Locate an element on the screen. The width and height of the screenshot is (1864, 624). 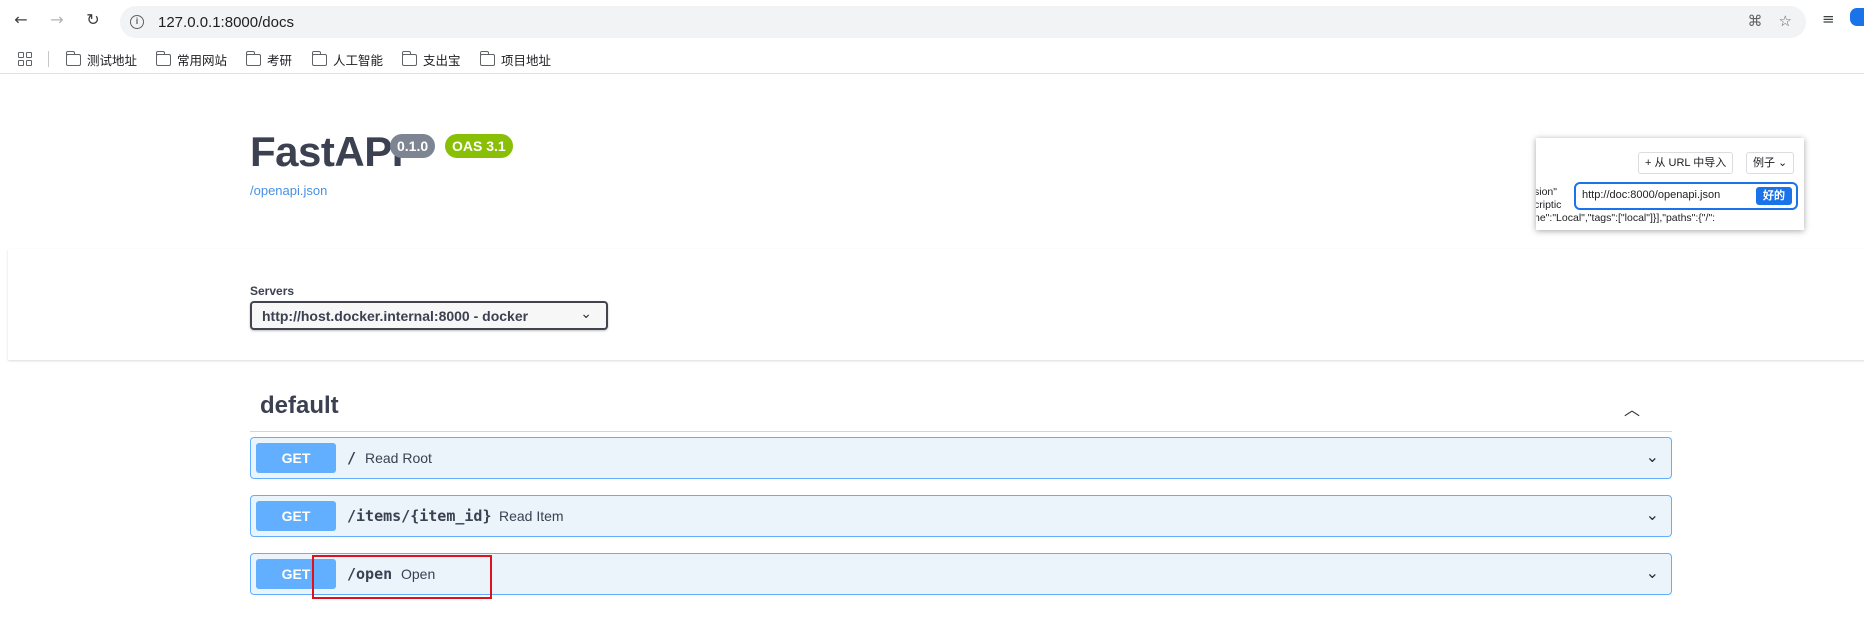
bookmark-folder: 人工智能 is located at coordinates (347, 59).